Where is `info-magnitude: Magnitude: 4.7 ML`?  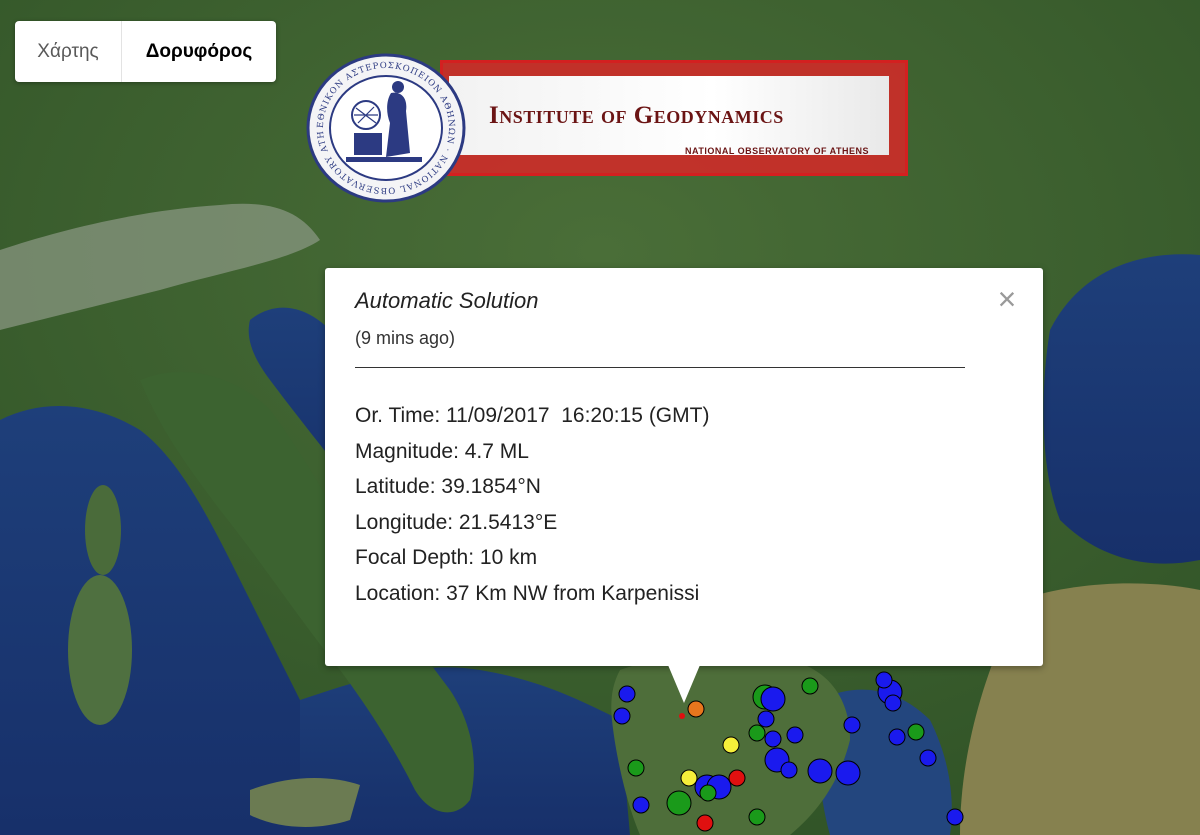 info-magnitude: Magnitude: 4.7 ML is located at coordinates (442, 451).